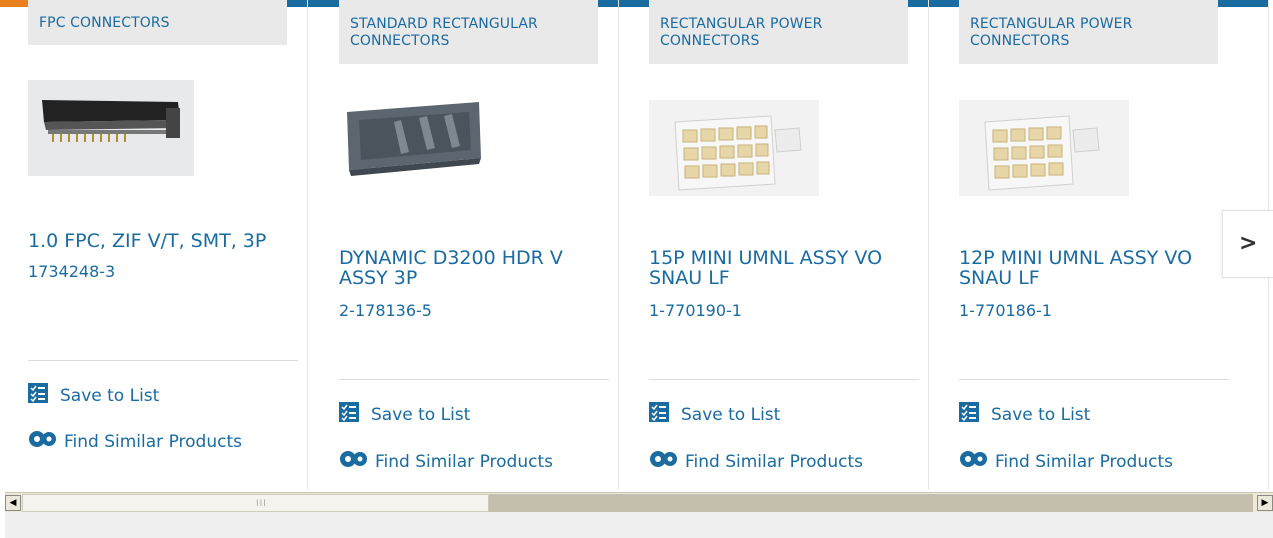 The width and height of the screenshot is (1273, 538). What do you see at coordinates (1265, 503) in the screenshot?
I see `scroll-right-arrow-icon: ▶` at bounding box center [1265, 503].